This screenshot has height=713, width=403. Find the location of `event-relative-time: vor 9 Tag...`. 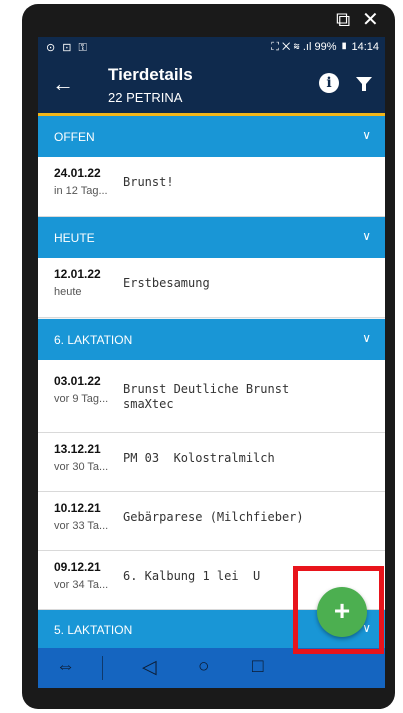

event-relative-time: vor 9 Tag... is located at coordinates (81, 399).